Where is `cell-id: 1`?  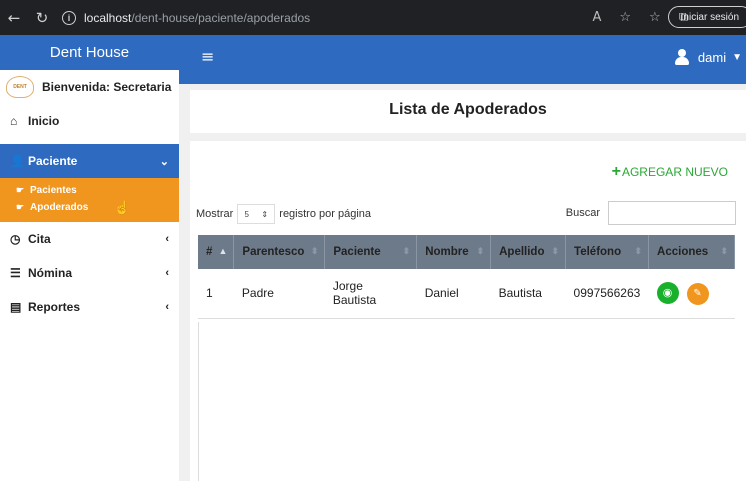 cell-id: 1 is located at coordinates (216, 294).